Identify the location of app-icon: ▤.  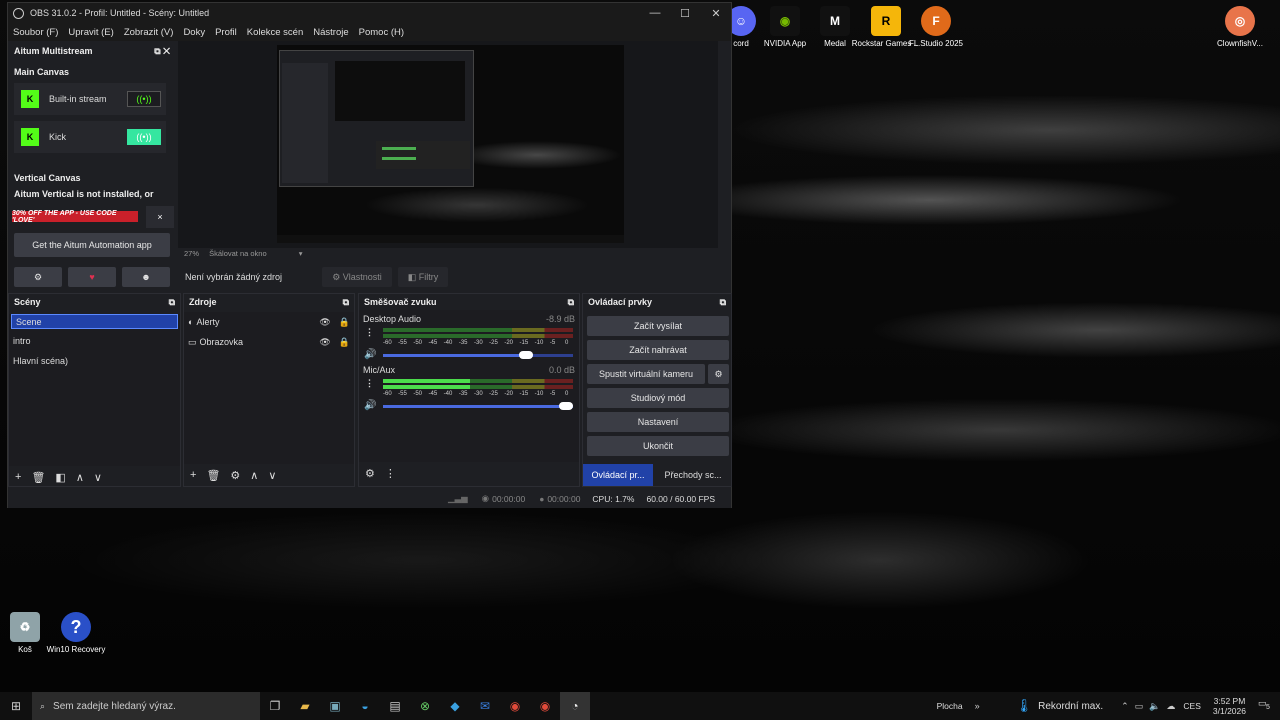
(395, 706).